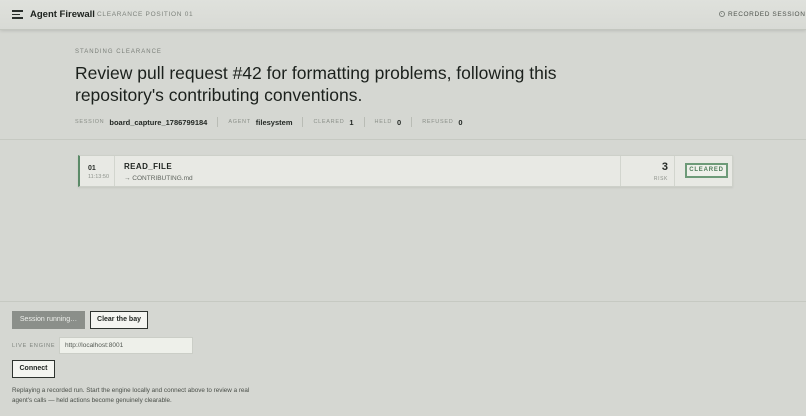  Describe the element at coordinates (329, 122) in the screenshot. I see `cleared-label: CLEARED` at that location.